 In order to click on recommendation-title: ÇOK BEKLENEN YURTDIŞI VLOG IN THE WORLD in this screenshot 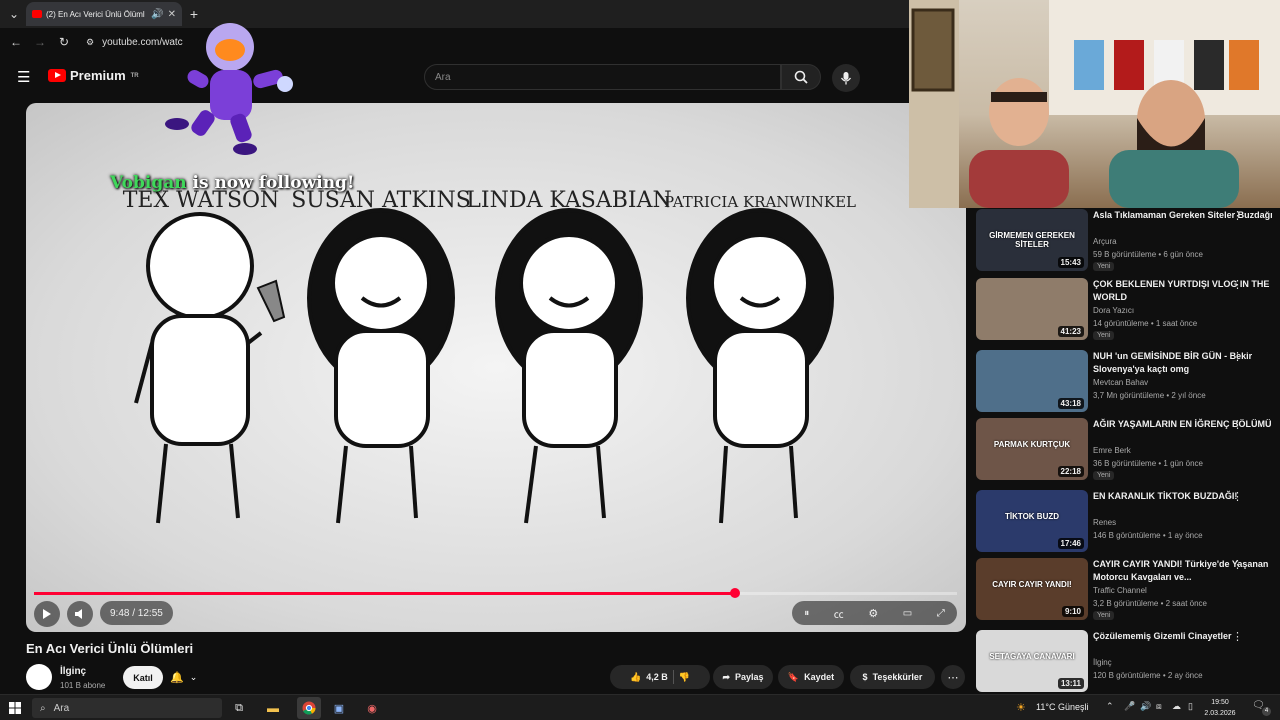, I will do `click(1183, 291)`.